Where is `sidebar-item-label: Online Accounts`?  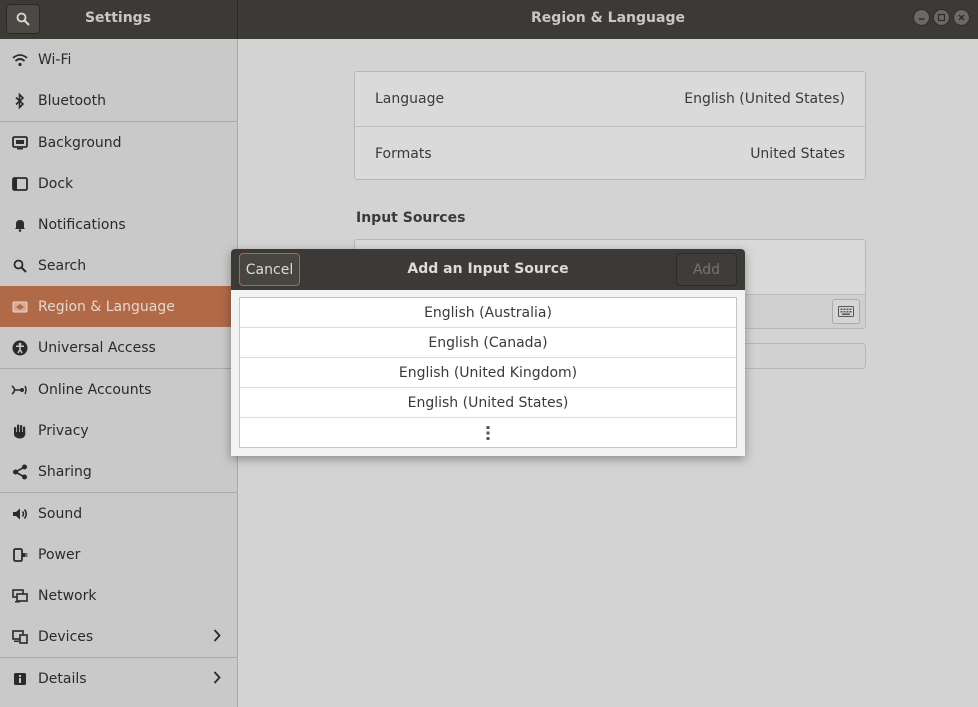 sidebar-item-label: Online Accounts is located at coordinates (95, 389).